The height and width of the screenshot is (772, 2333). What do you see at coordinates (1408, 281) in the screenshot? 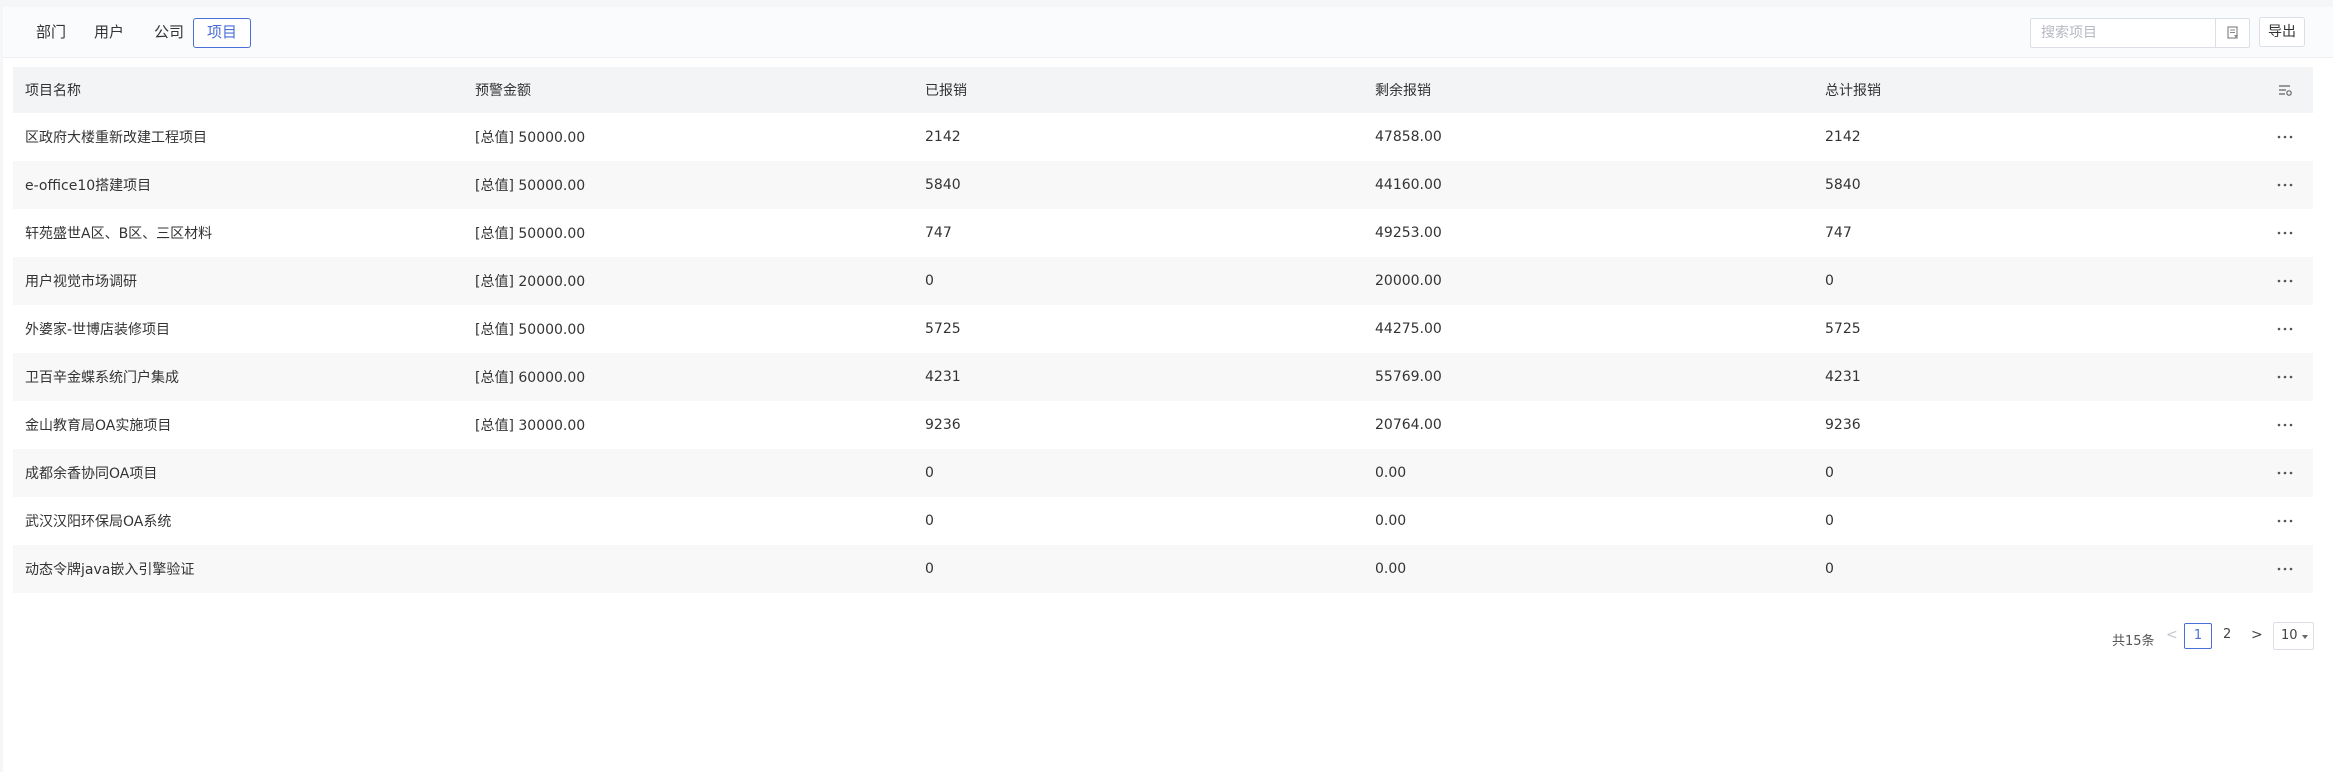
I see `cell-remaining: 20000.00` at bounding box center [1408, 281].